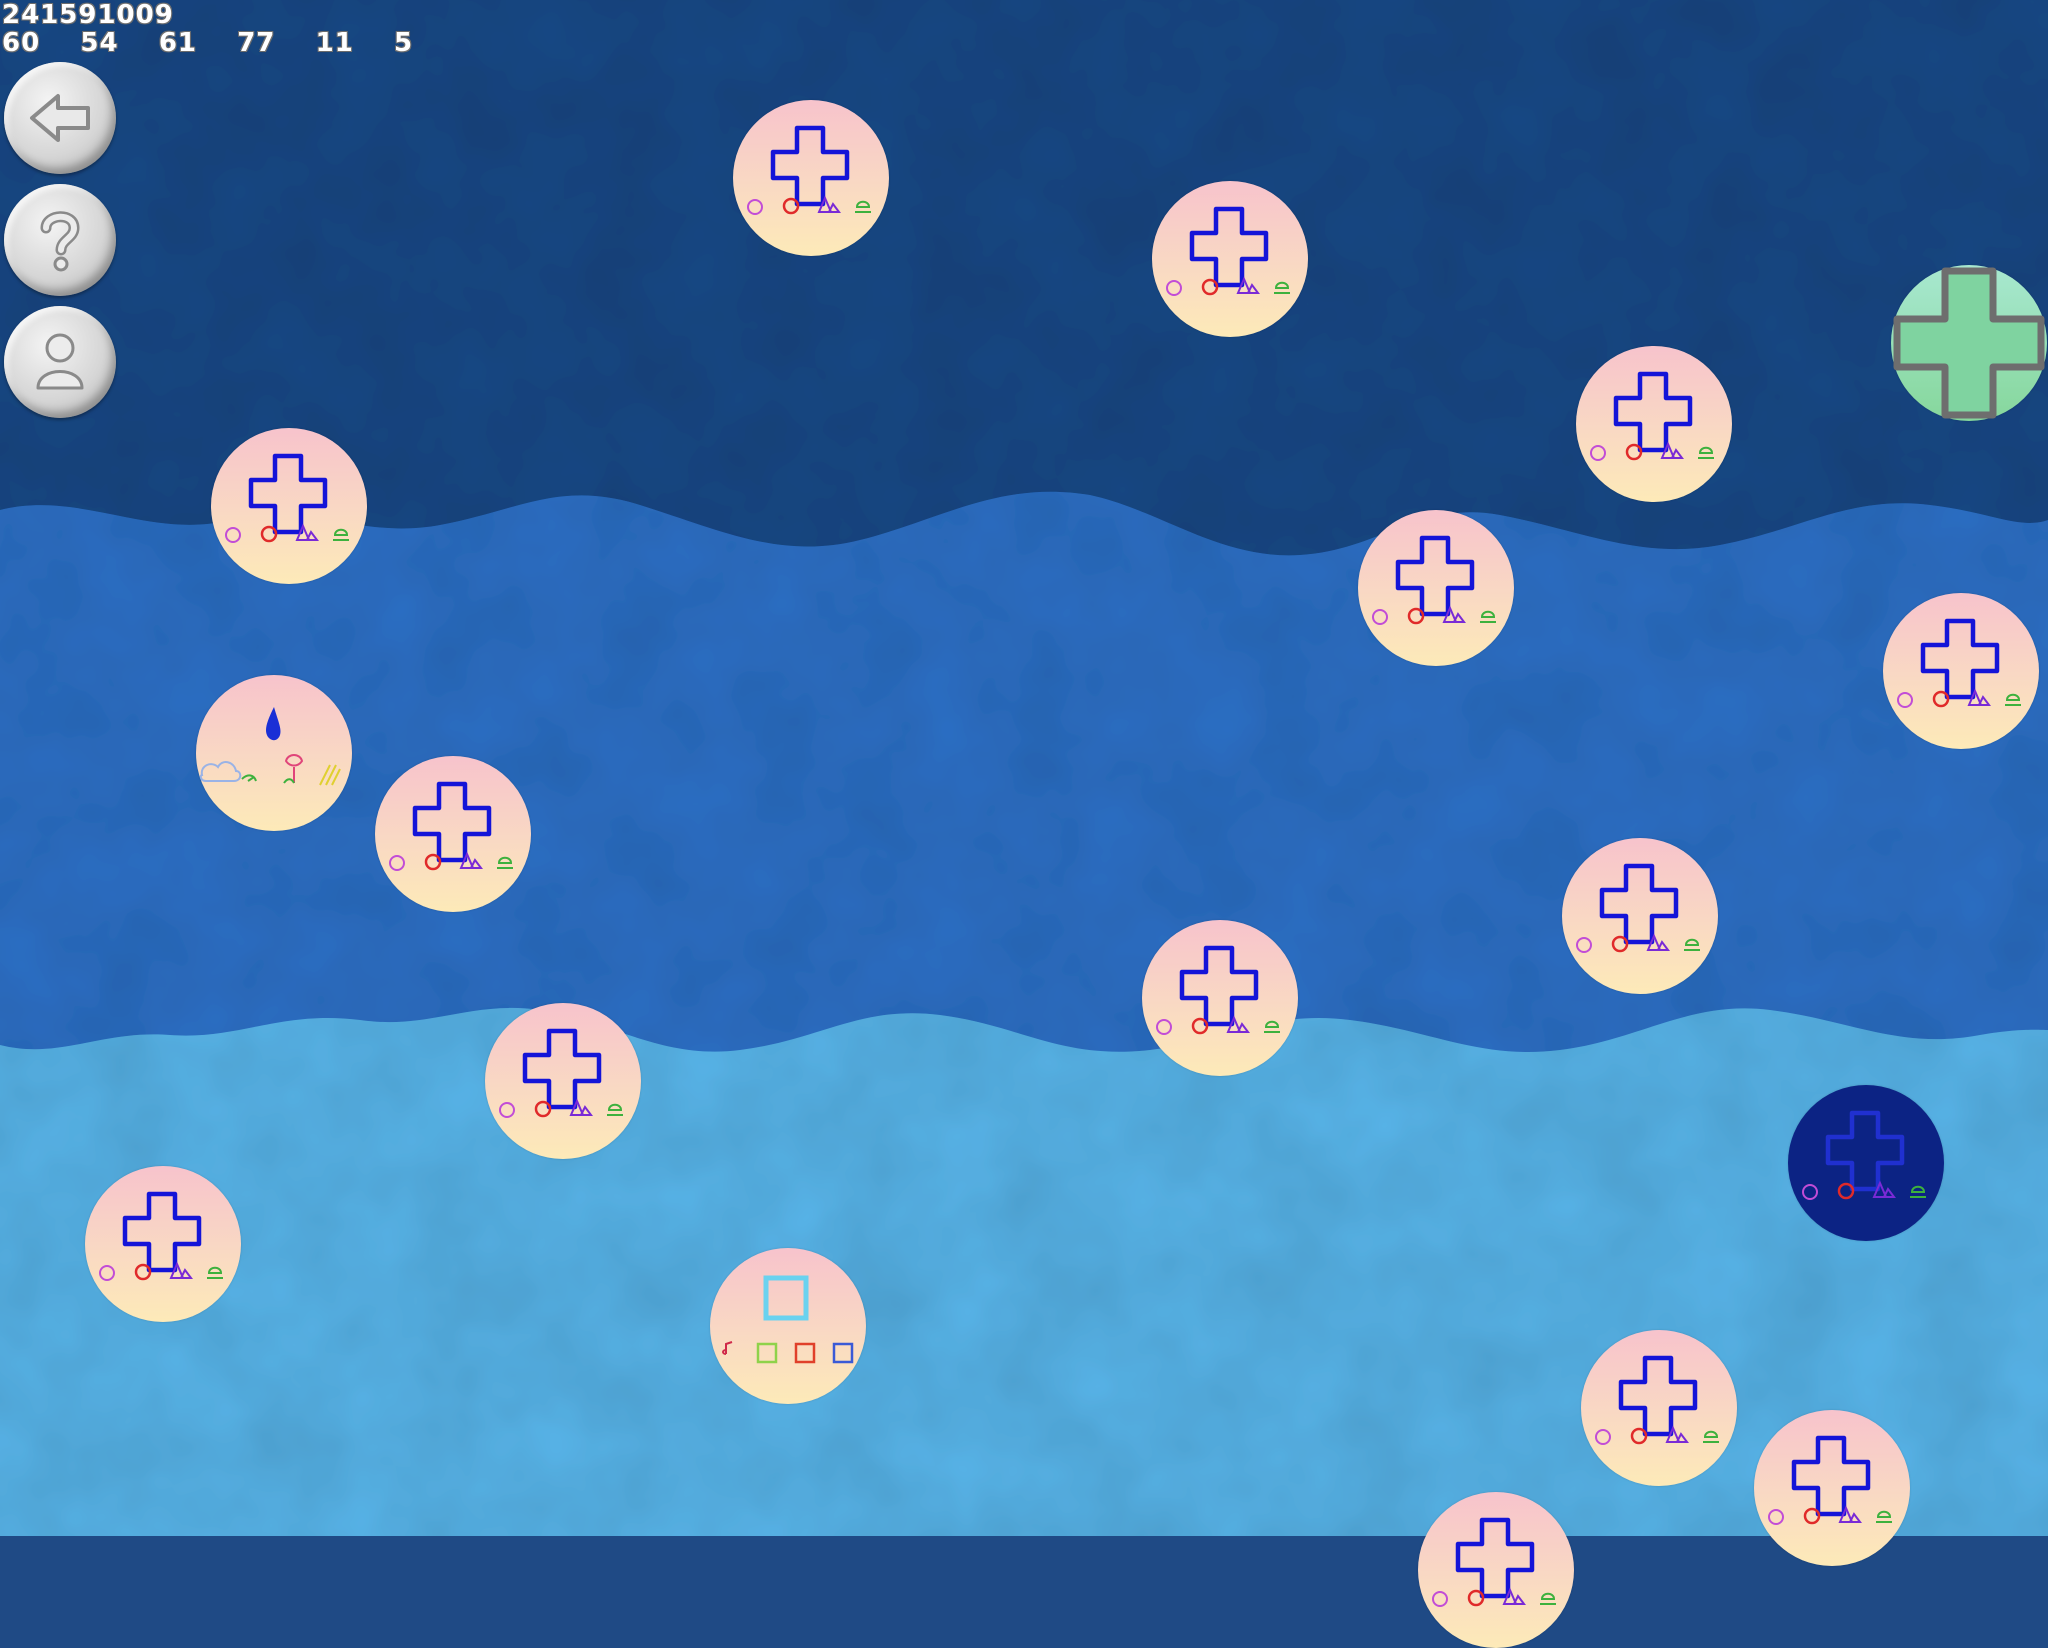 The image size is (2048, 1648). I want to click on person-icon, so click(60, 361).